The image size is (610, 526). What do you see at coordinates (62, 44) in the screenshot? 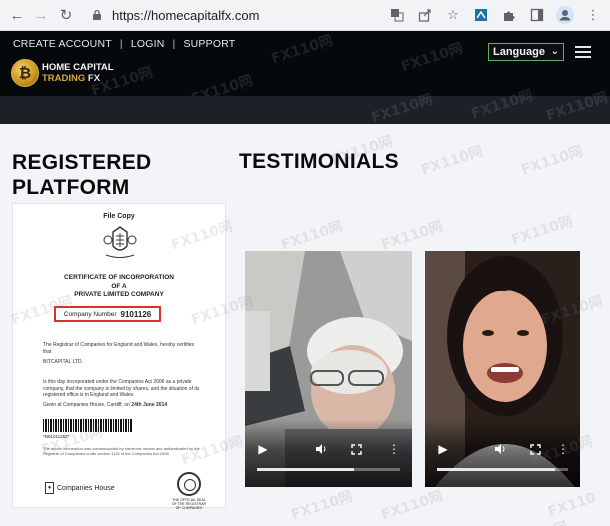
I see `create-account-link: CREATE ACCOUNT` at bounding box center [62, 44].